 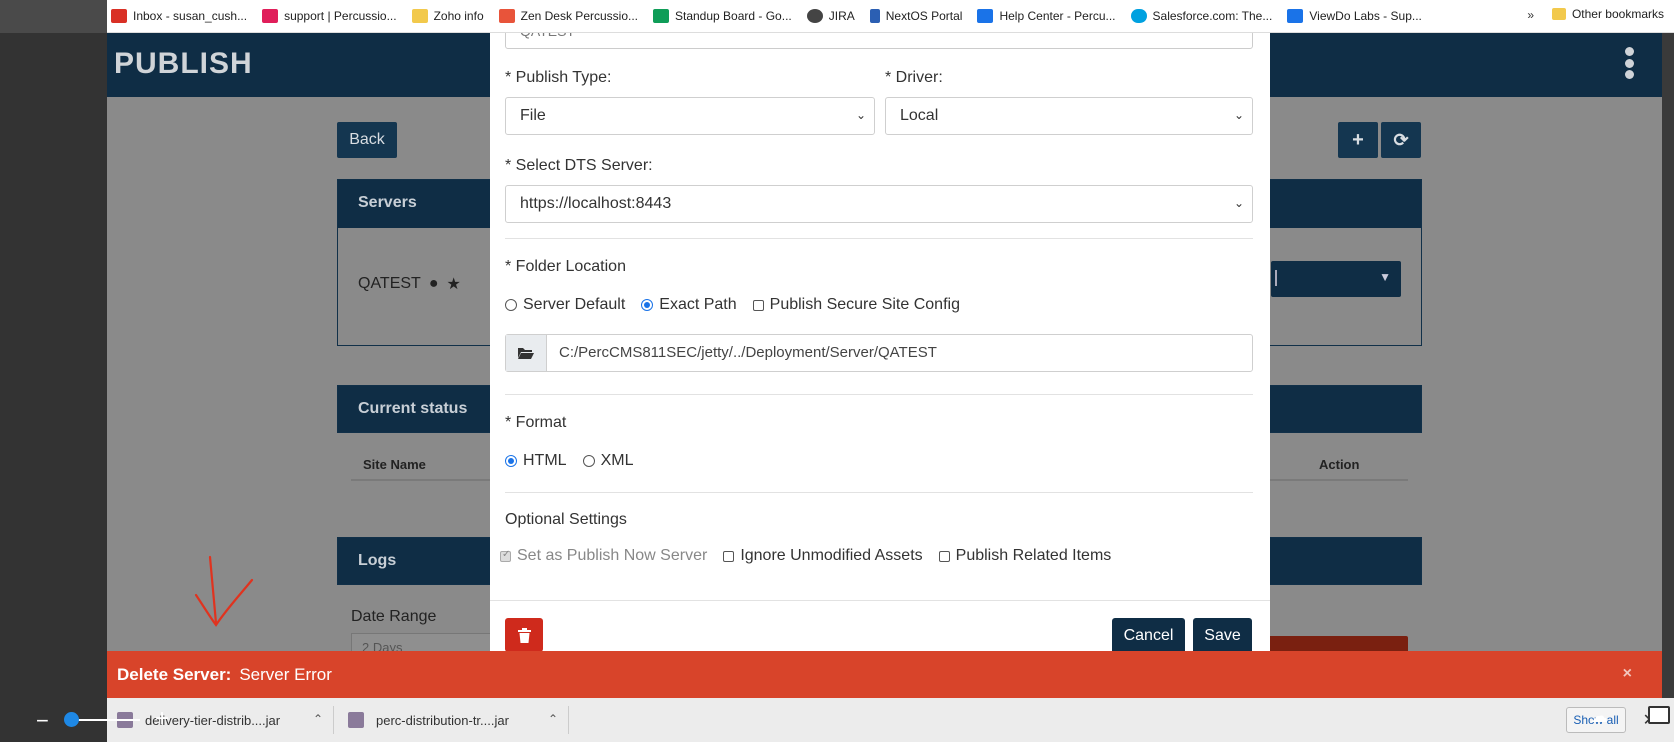 What do you see at coordinates (1385, 277) in the screenshot?
I see `caret-down-icon: ▼` at bounding box center [1385, 277].